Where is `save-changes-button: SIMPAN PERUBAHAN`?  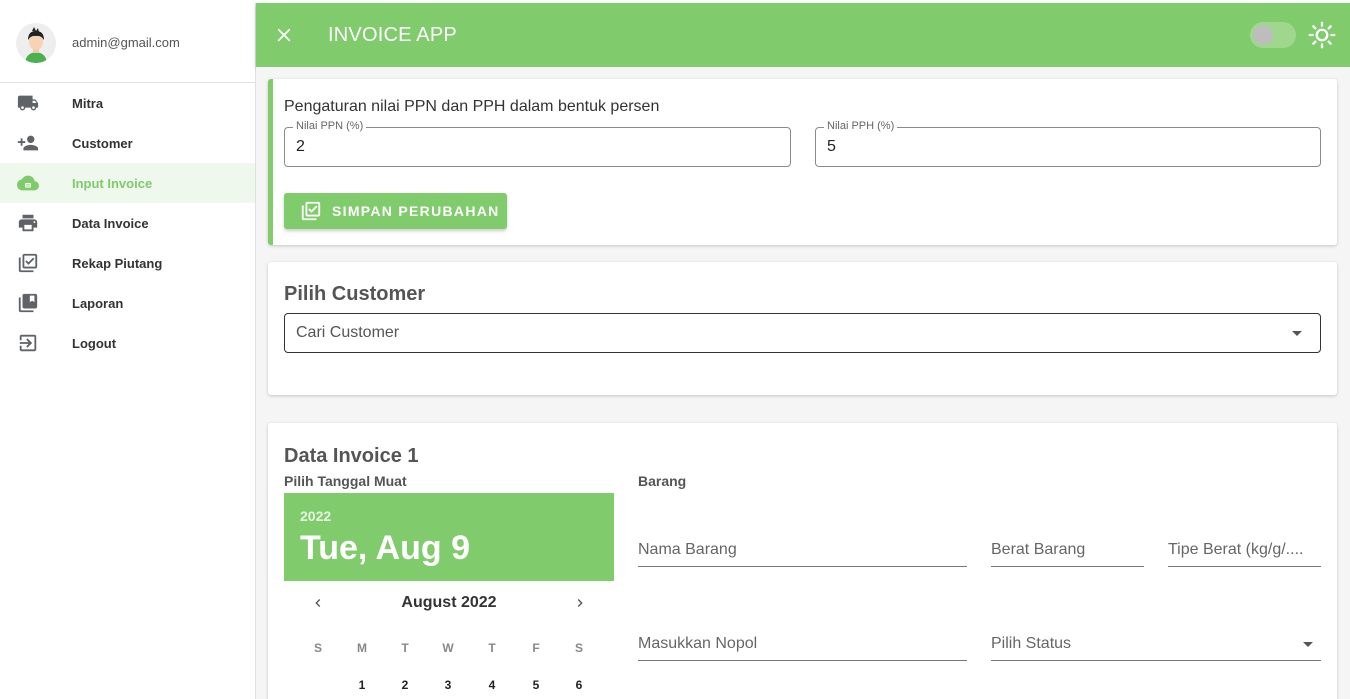 save-changes-button: SIMPAN PERUBAHAN is located at coordinates (395, 211).